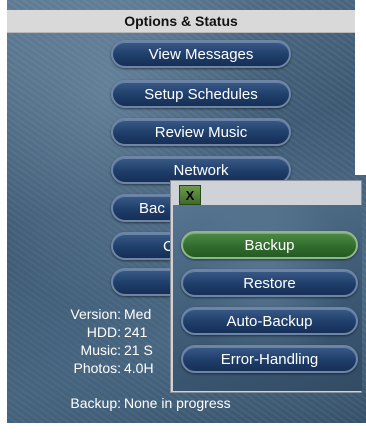 Image resolution: width=366 pixels, height=443 pixels. I want to click on backup-label: Backup:, so click(95, 403).